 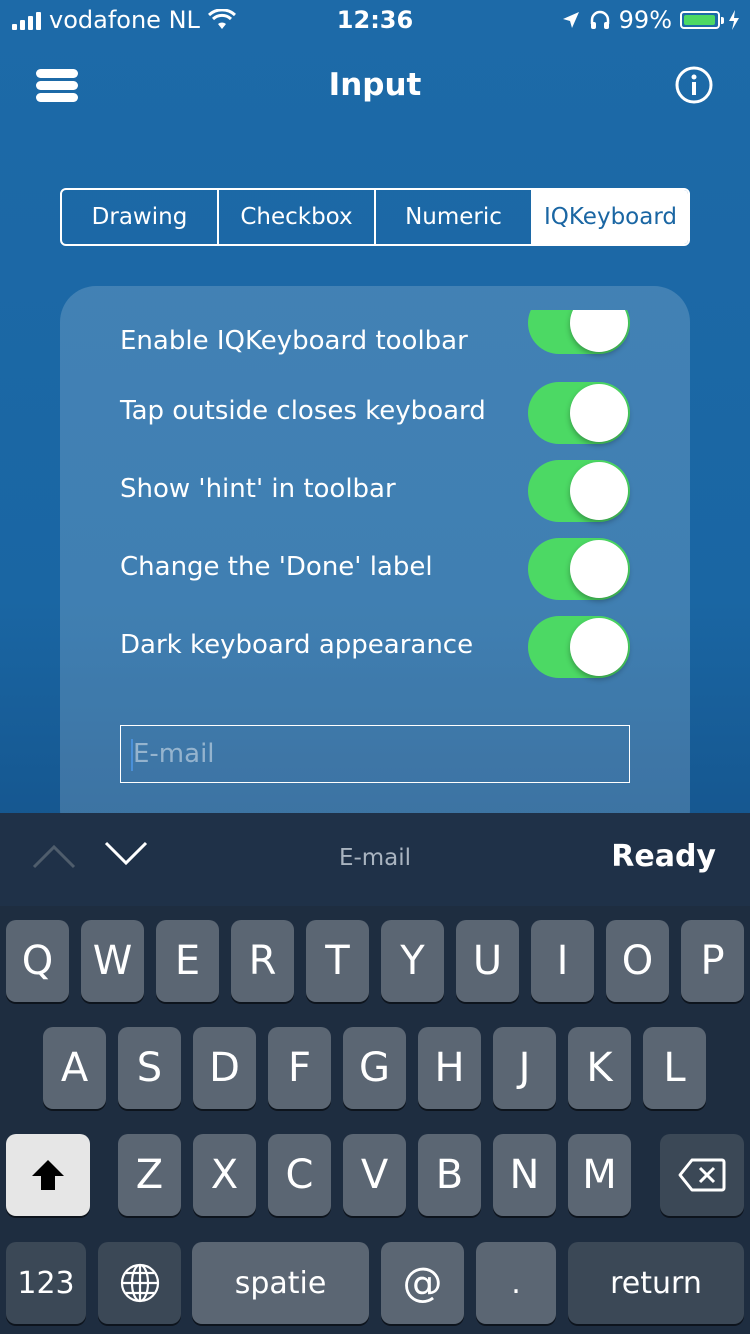 I want to click on segment-checkbox: Checkbox, so click(x=297, y=217).